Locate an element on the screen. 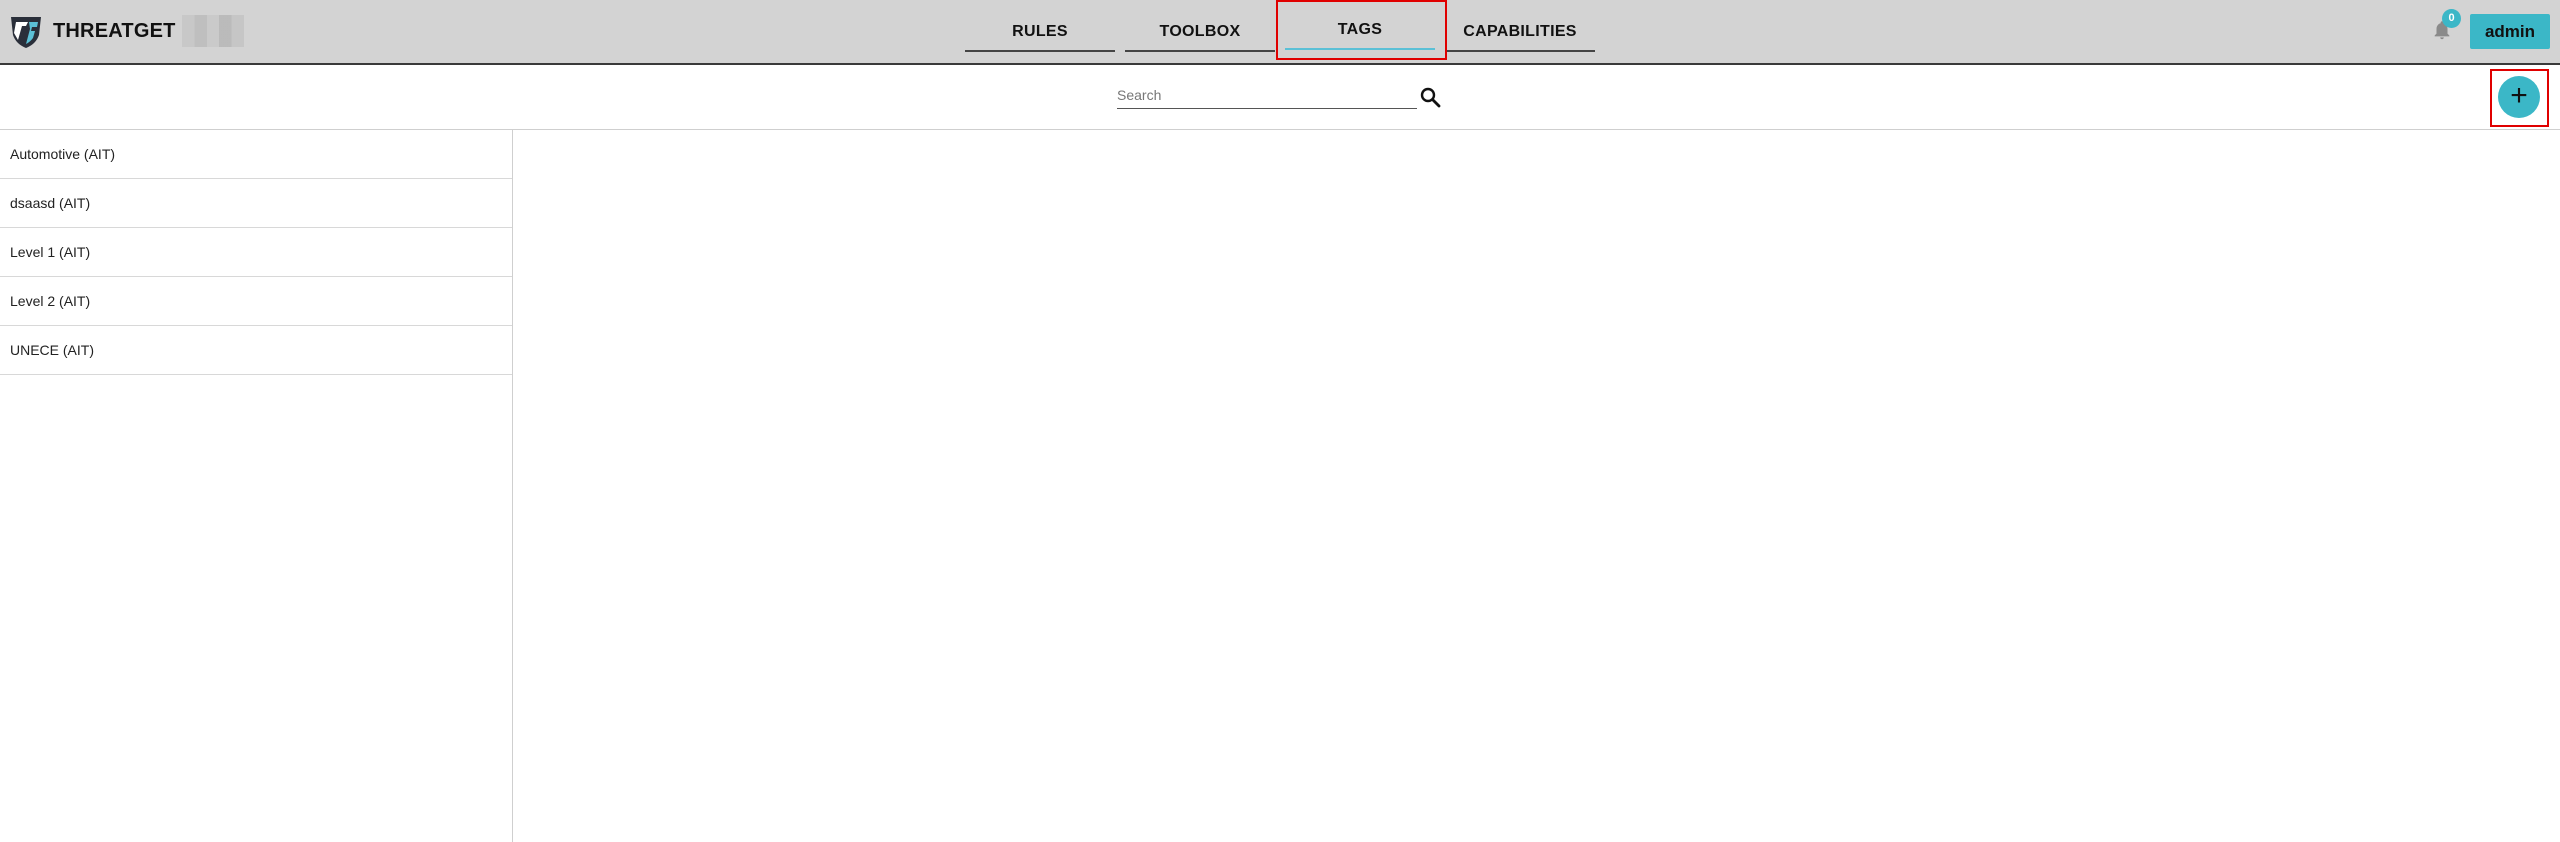  tab-label: CAPABILITIES is located at coordinates (1520, 31).